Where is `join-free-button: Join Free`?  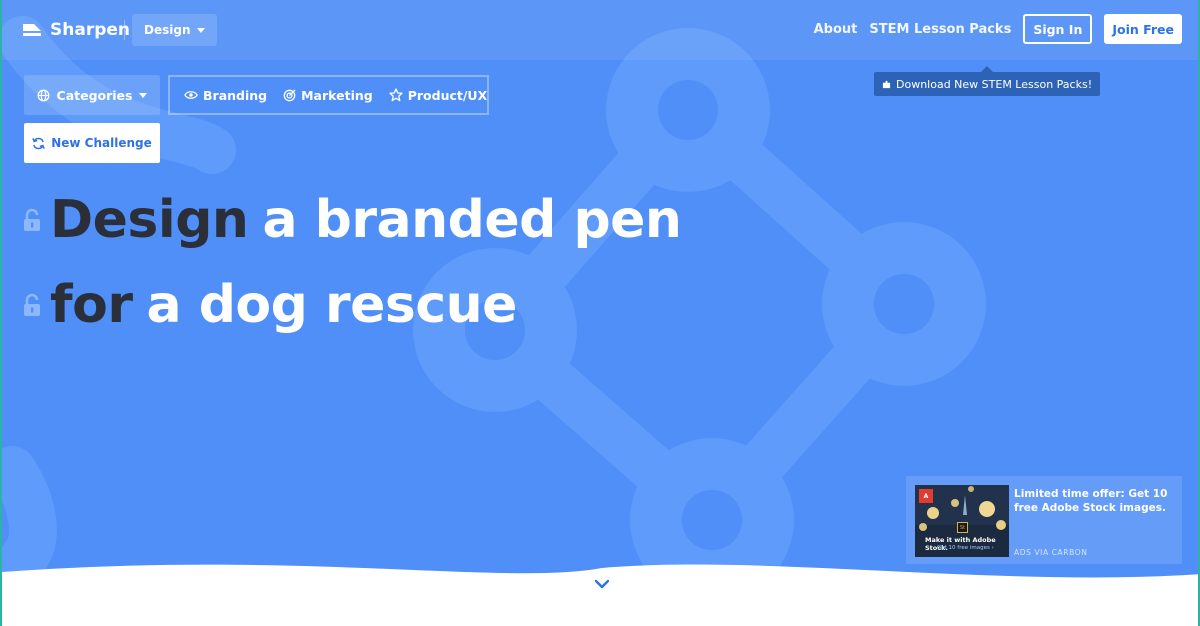
join-free-button: Join Free is located at coordinates (1143, 29).